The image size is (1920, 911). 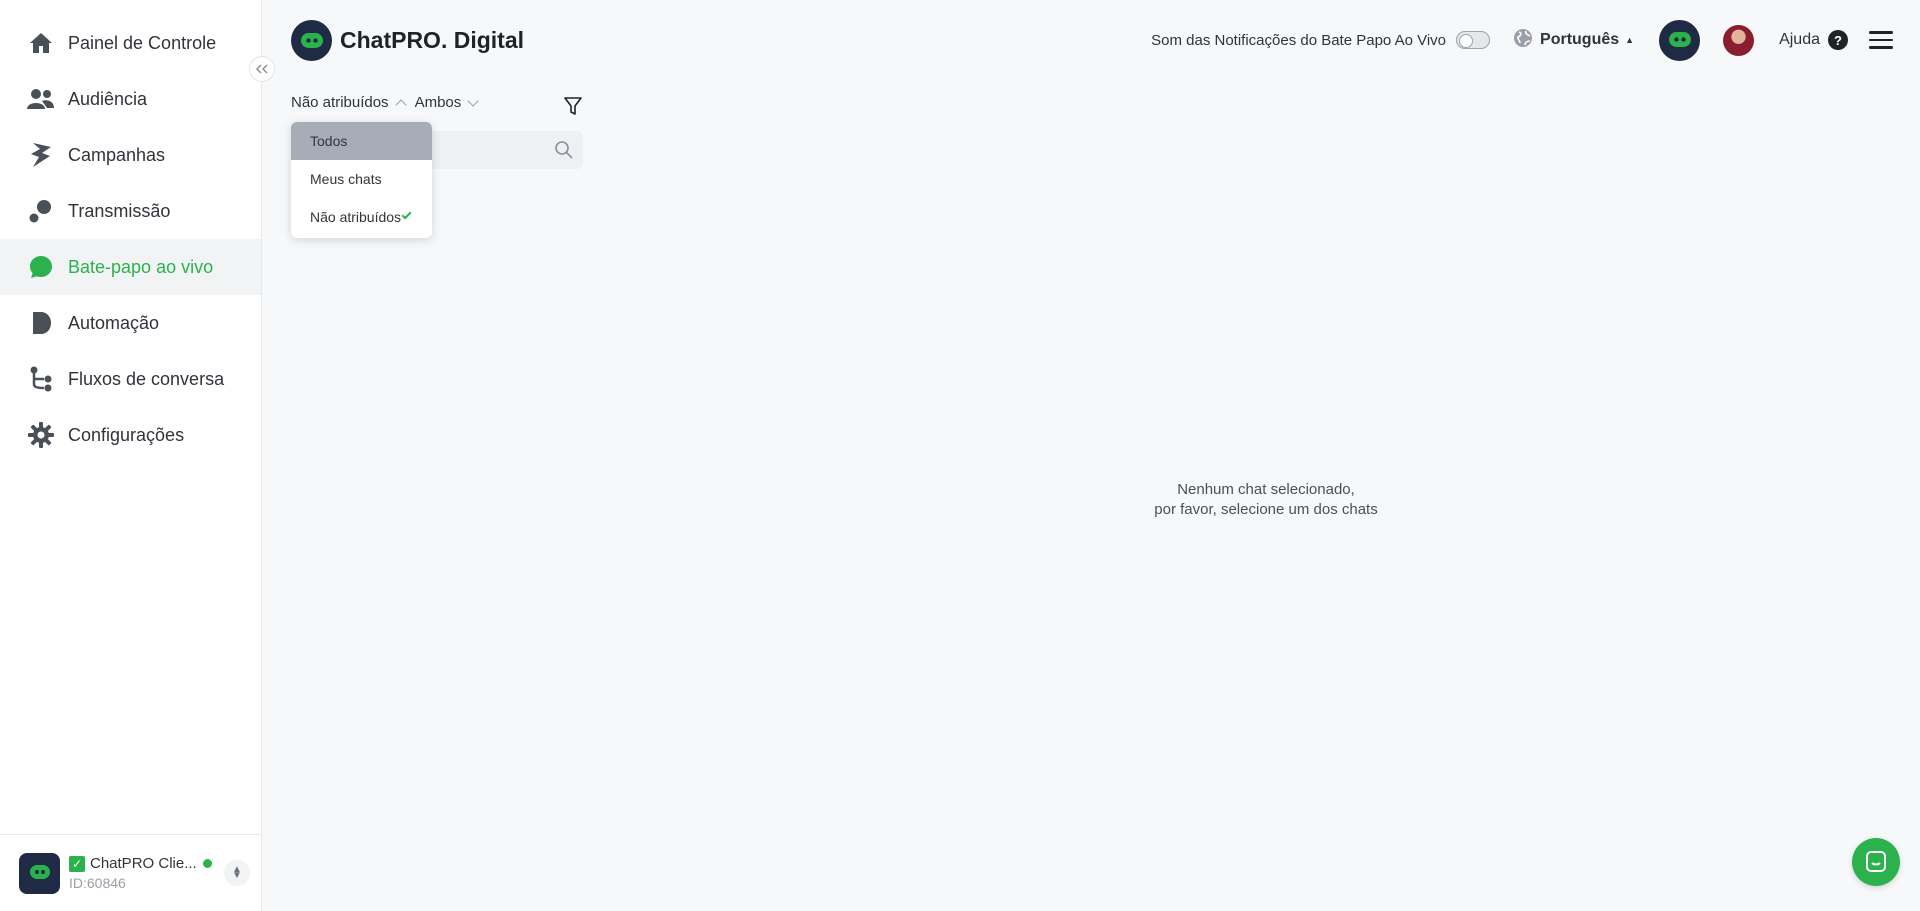 I want to click on filter-funnel-icon, so click(x=573, y=108).